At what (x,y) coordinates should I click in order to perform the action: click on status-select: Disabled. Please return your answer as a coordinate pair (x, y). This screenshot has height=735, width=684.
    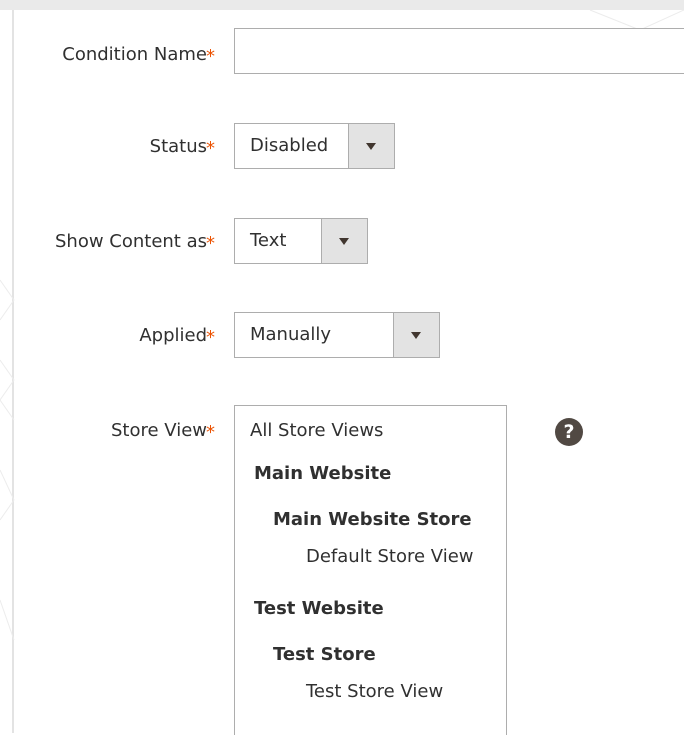
    Looking at the image, I should click on (314, 146).